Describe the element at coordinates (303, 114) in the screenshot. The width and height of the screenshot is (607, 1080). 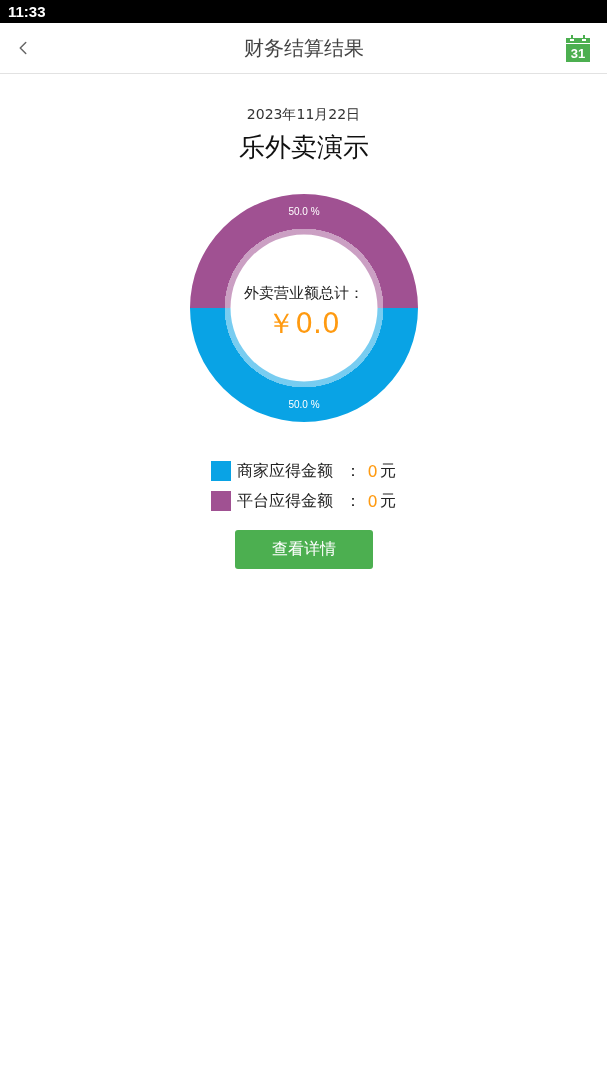
I see `report-date: 2023年11月22日` at that location.